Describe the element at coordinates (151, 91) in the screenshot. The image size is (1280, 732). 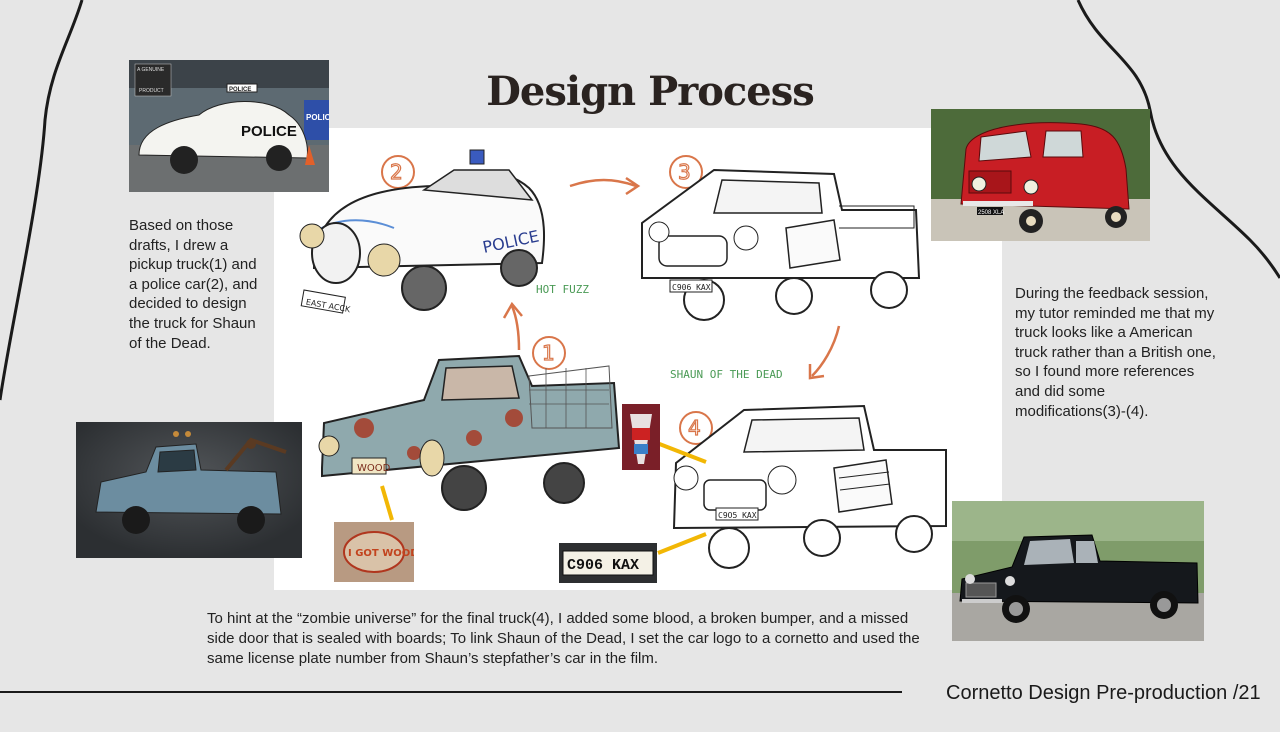
I see `badge-line-2: PRODUCT` at that location.